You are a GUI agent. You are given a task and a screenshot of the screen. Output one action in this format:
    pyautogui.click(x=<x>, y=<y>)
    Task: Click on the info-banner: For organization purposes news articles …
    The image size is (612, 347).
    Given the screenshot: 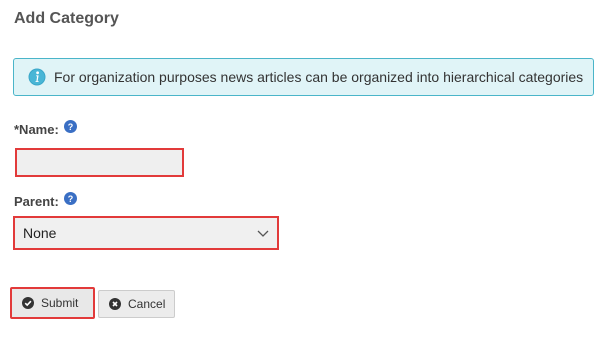 What is the action you would take?
    pyautogui.click(x=303, y=77)
    